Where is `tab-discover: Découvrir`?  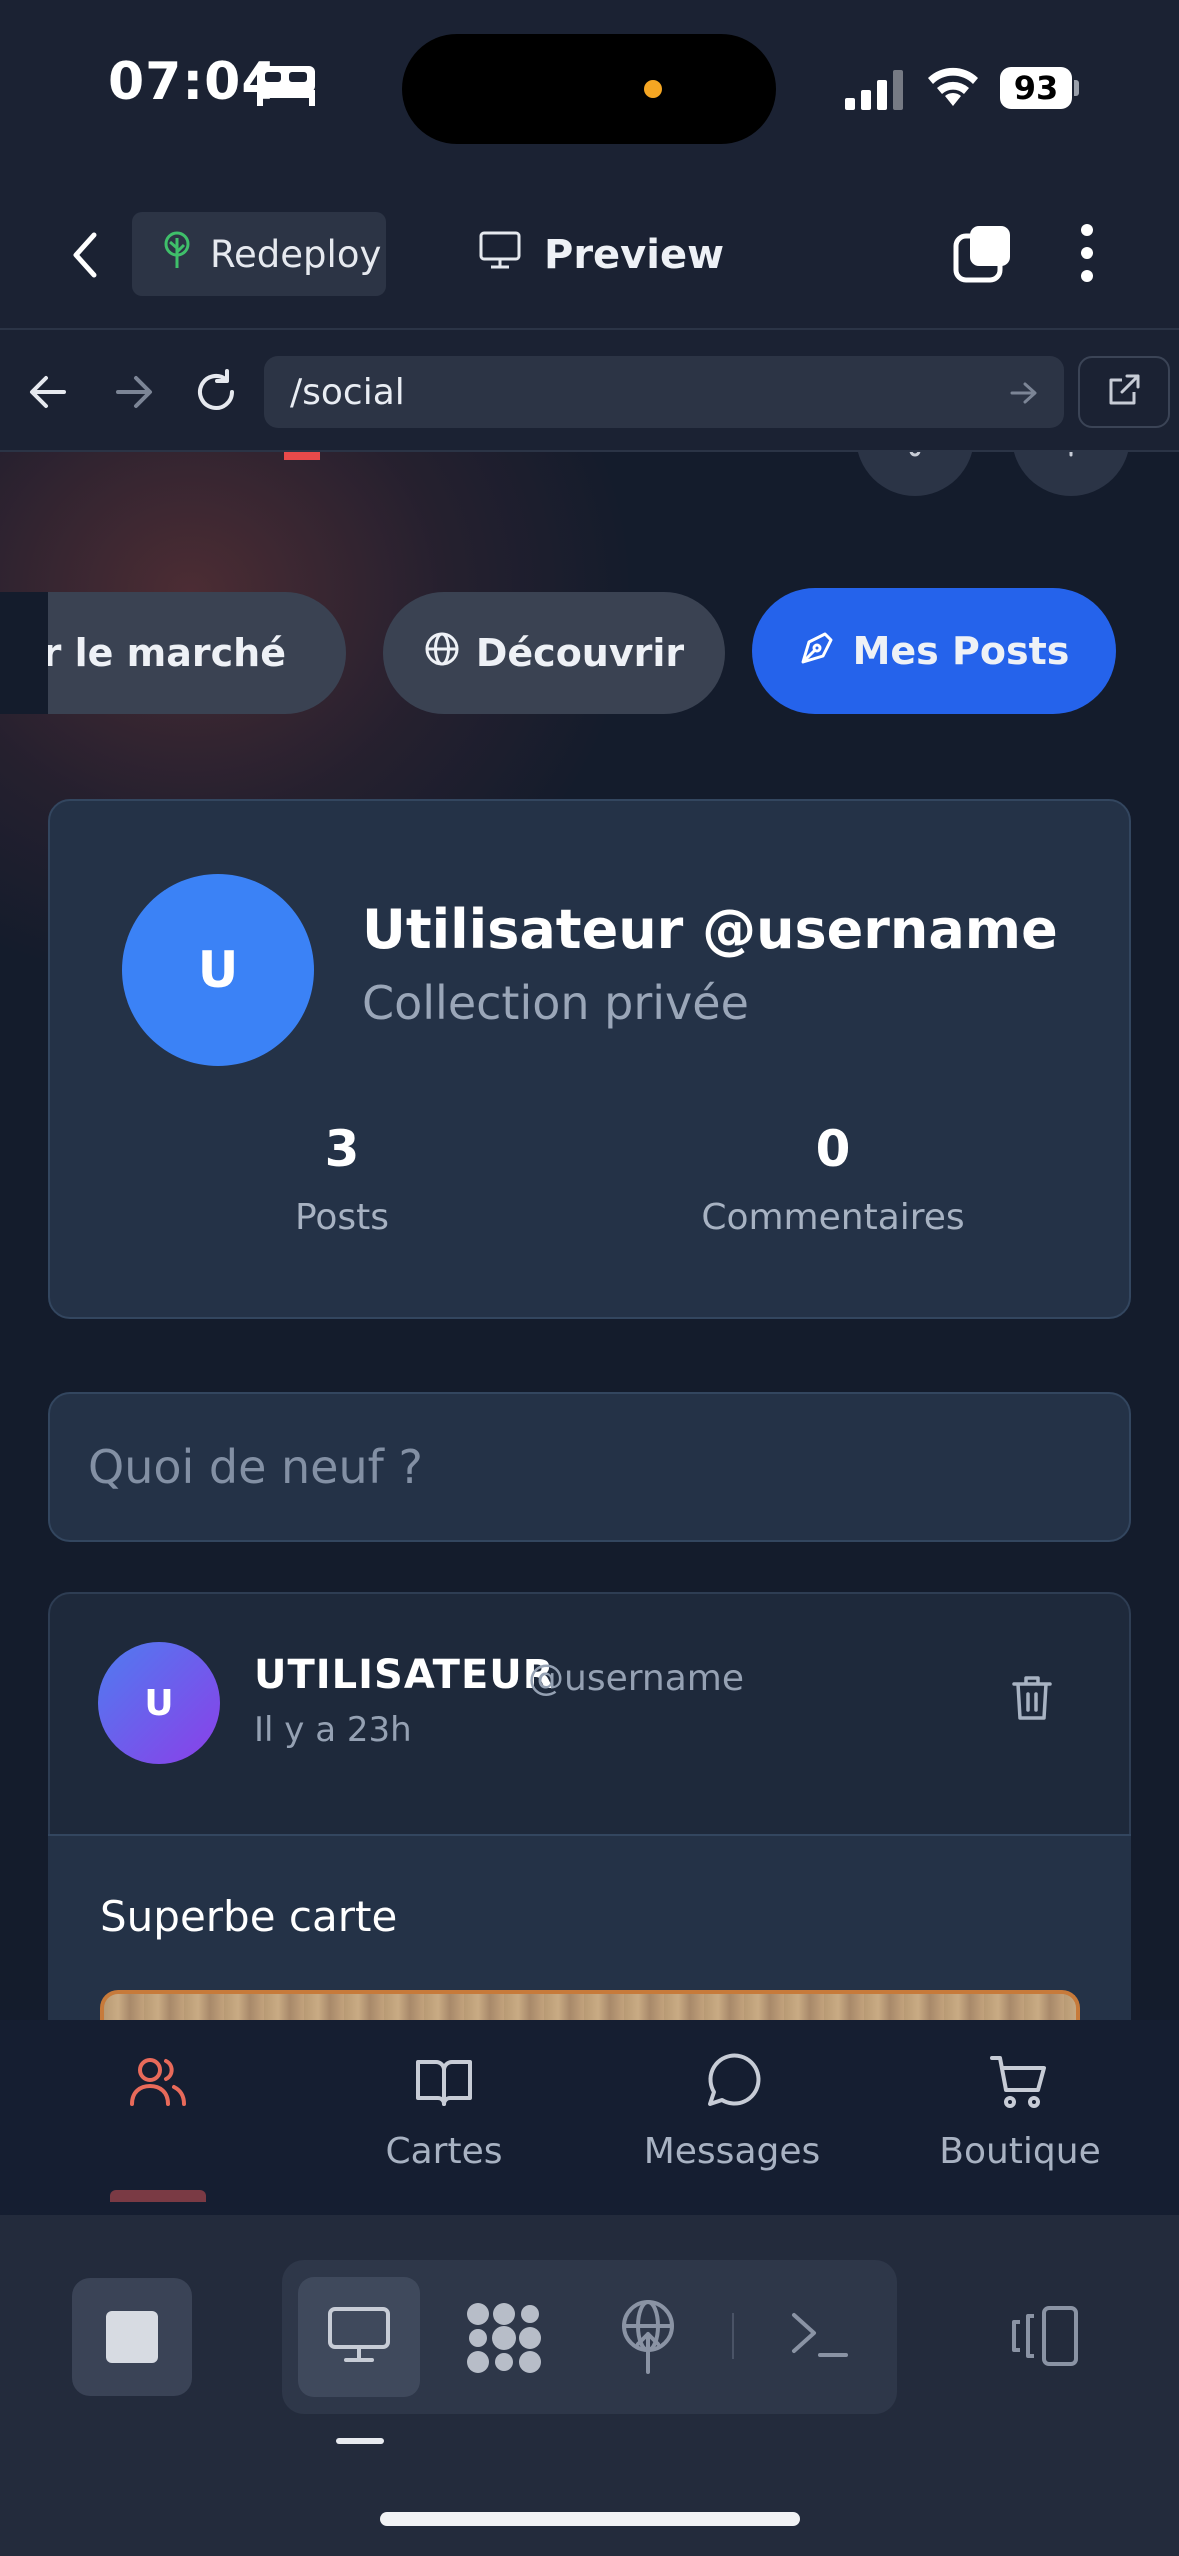 tab-discover: Découvrir is located at coordinates (554, 653).